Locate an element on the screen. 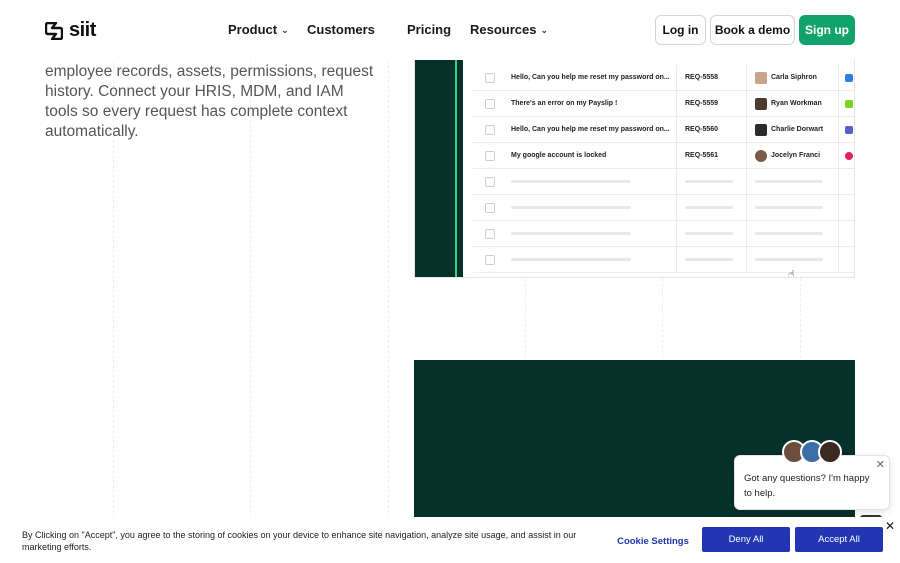 The width and height of the screenshot is (900, 563). signup-button: Sign up is located at coordinates (827, 30).